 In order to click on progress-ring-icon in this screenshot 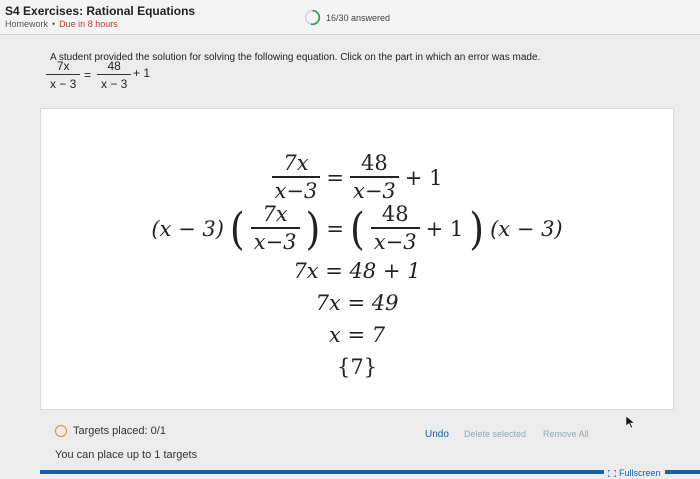, I will do `click(312, 17)`.